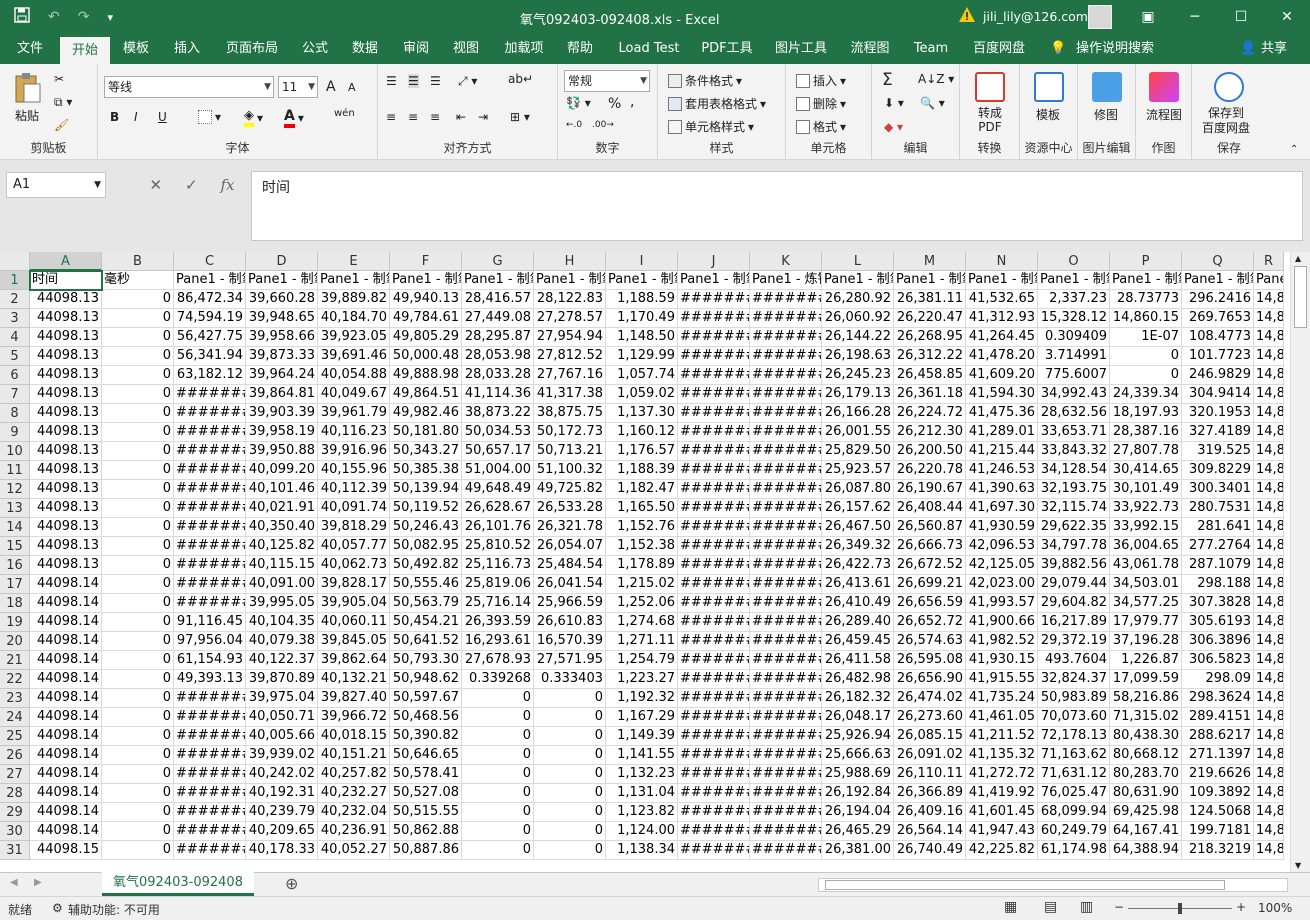 The image size is (1310, 920). What do you see at coordinates (354, 413) in the screenshot?
I see `data-cell: 39,961.79` at bounding box center [354, 413].